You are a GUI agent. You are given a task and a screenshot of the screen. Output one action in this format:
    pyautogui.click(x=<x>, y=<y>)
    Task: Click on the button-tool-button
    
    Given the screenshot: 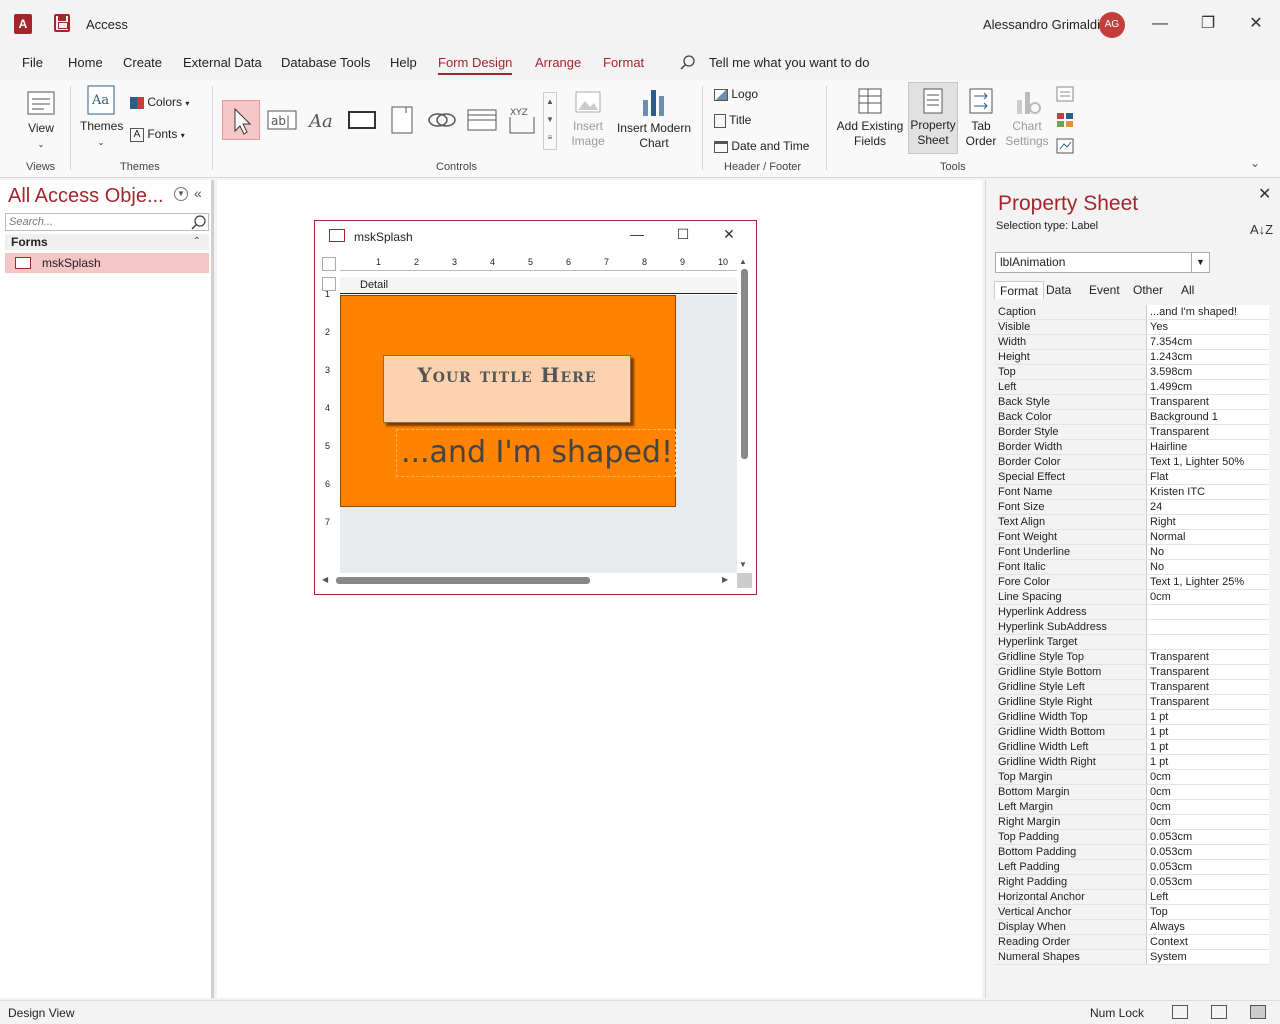 What is the action you would take?
    pyautogui.click(x=362, y=120)
    